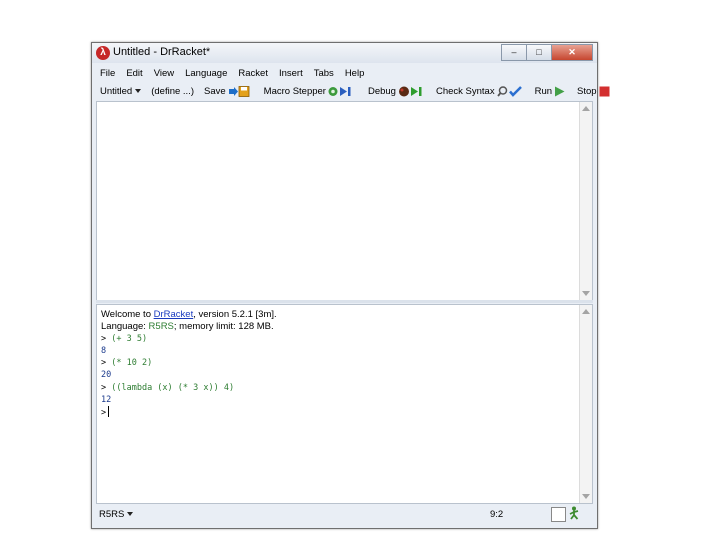 The image size is (720, 540). I want to click on repl-output: 12, so click(106, 399).